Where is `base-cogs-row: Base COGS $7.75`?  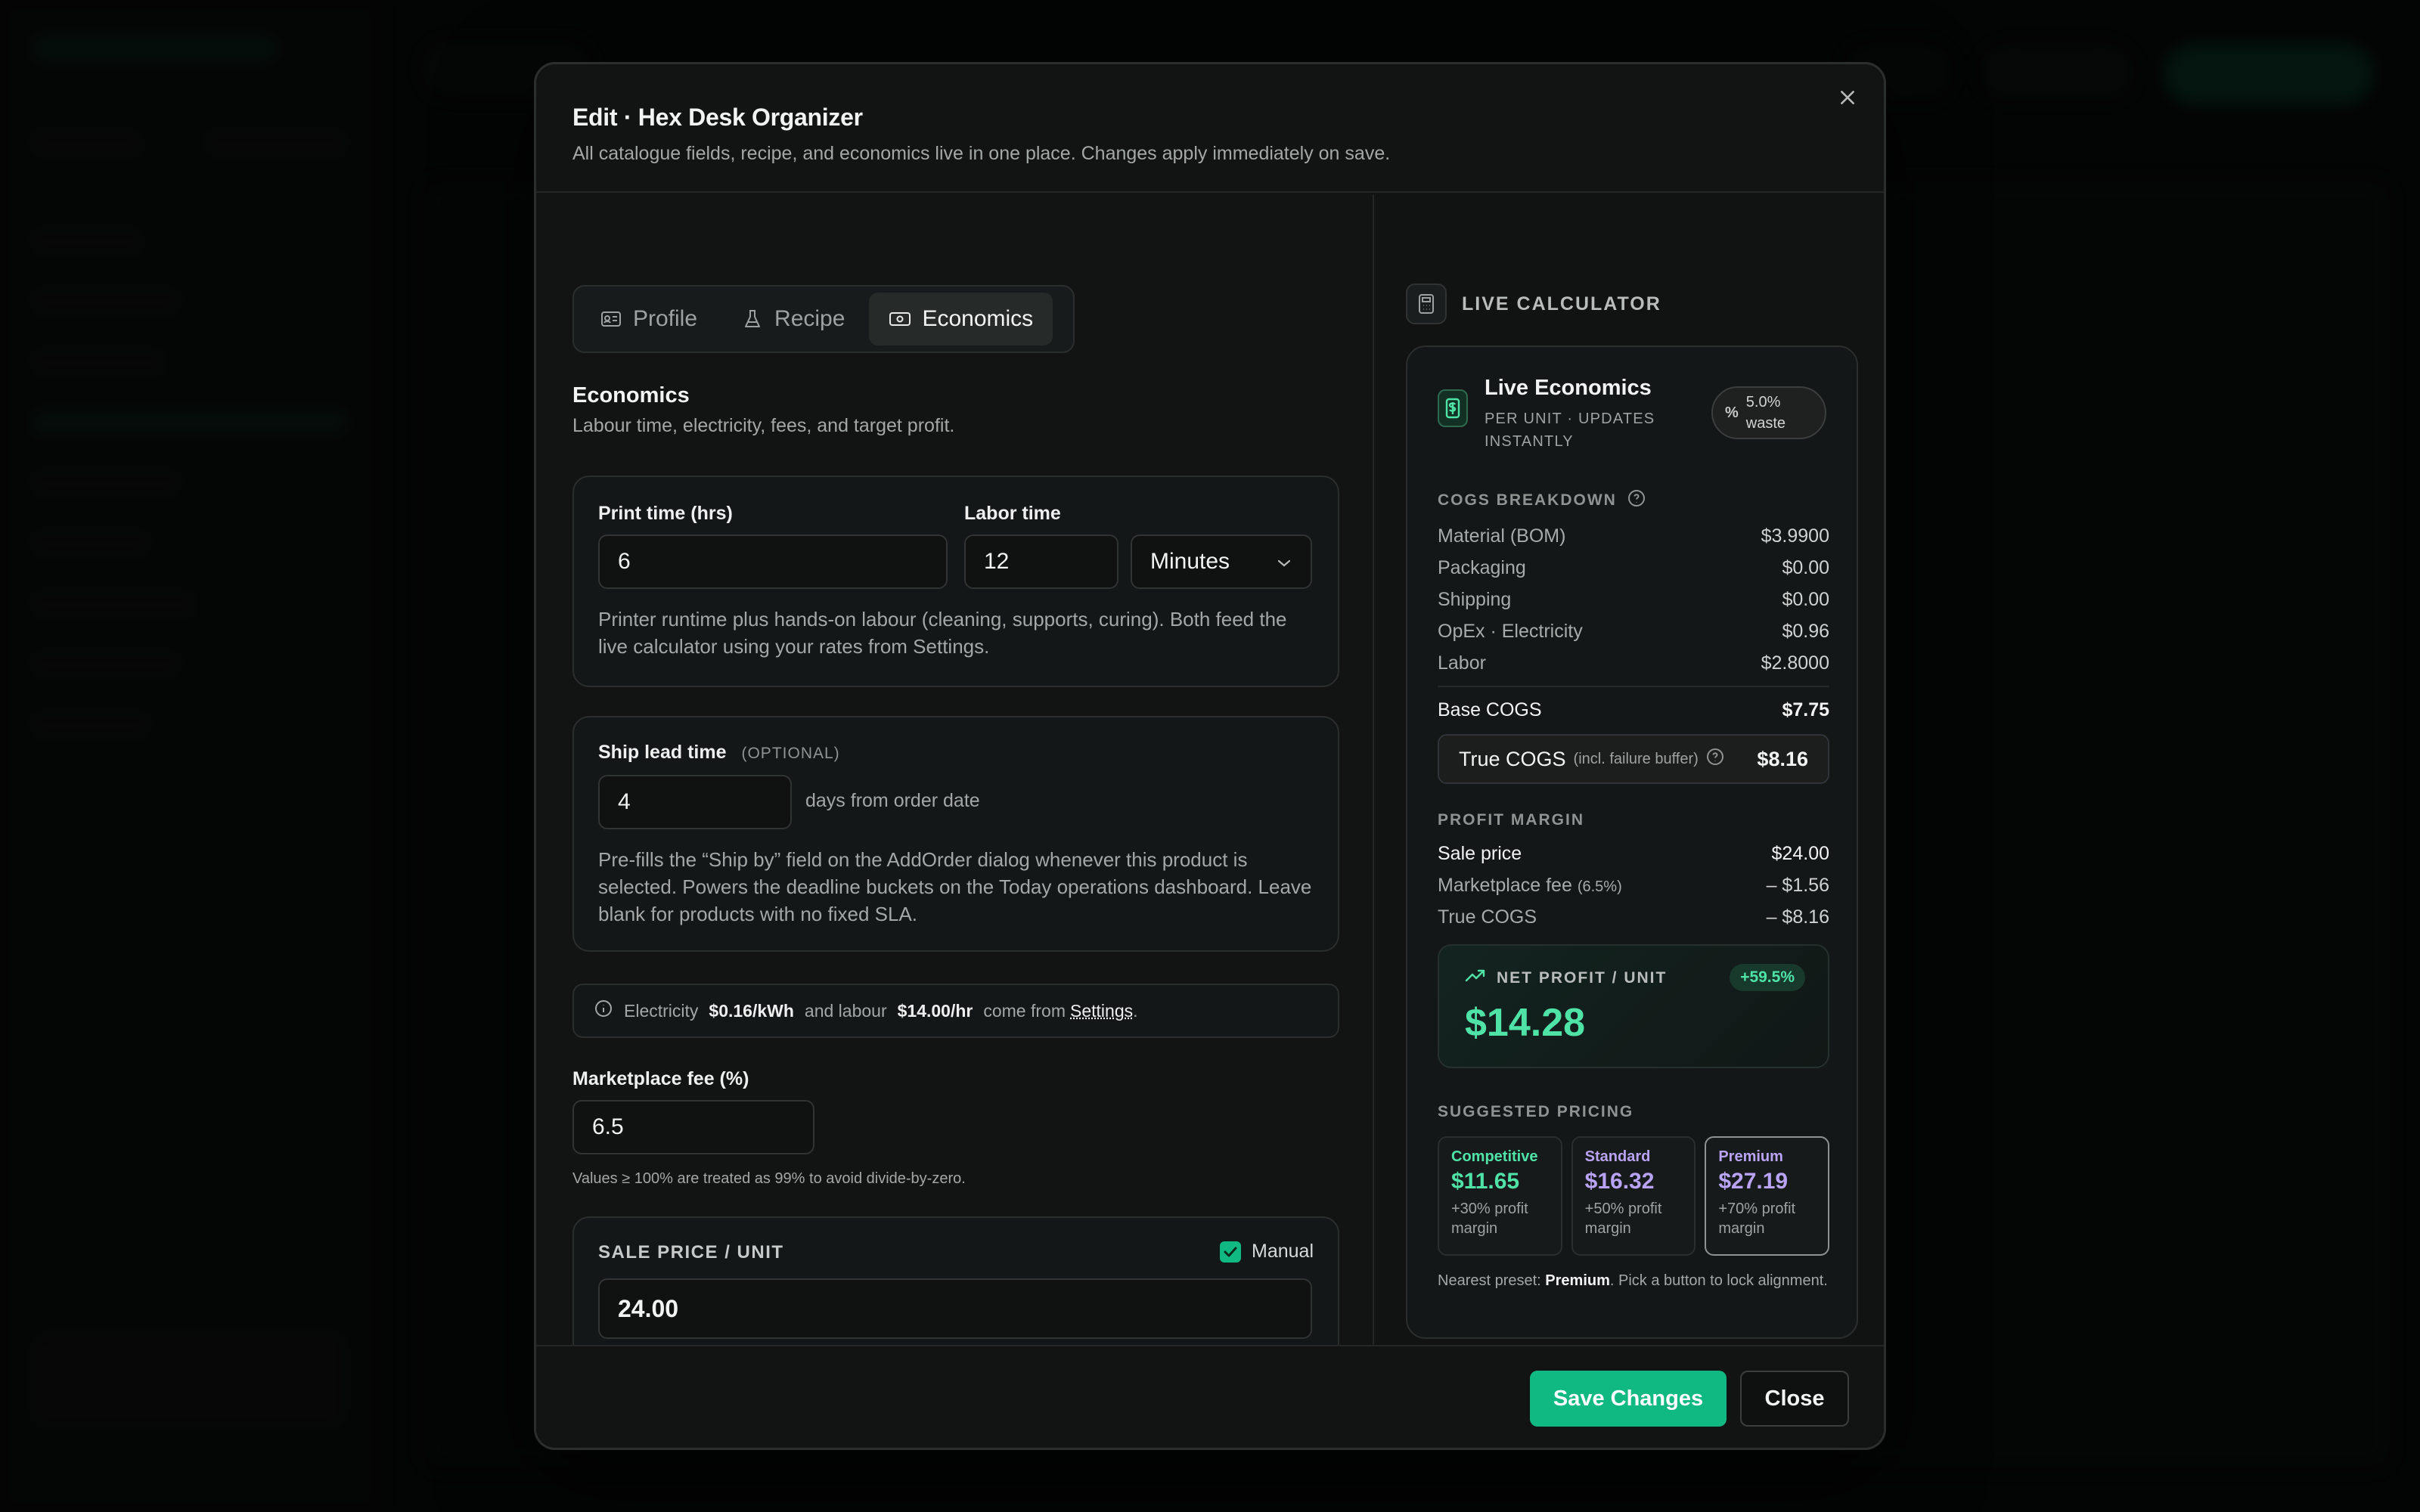
base-cogs-row: Base COGS $7.75 is located at coordinates (1633, 710).